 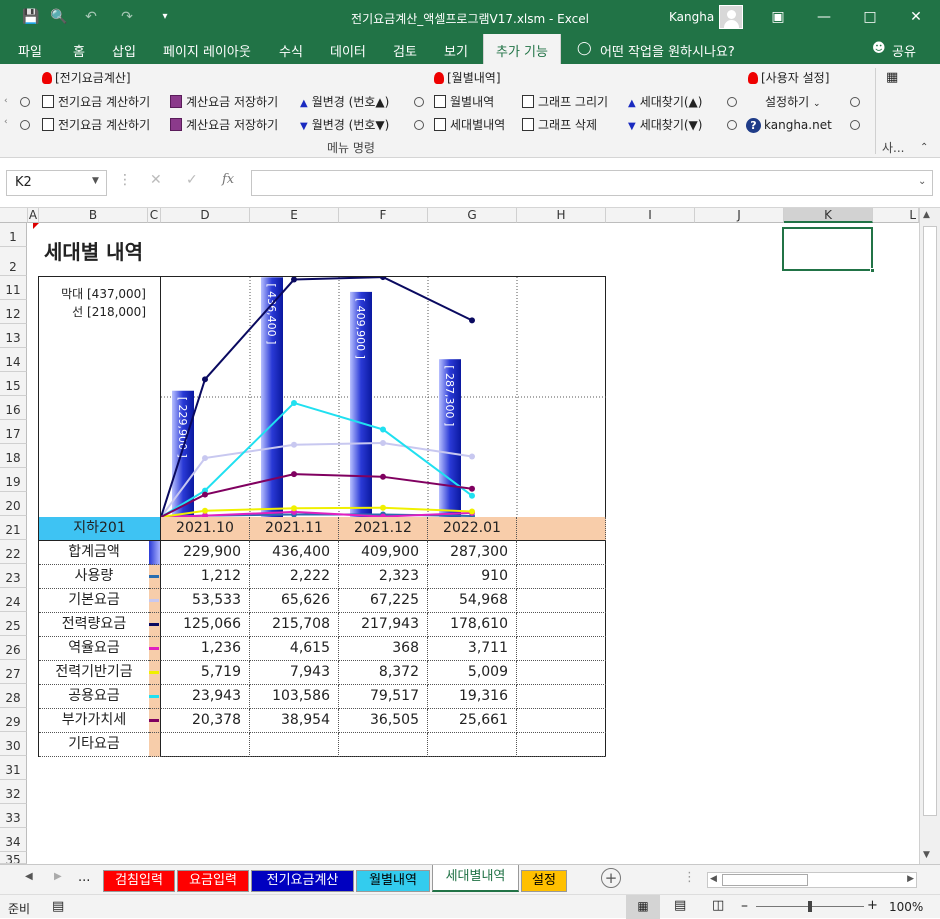 I want to click on ribbon-display-icon: ▣, so click(x=778, y=17).